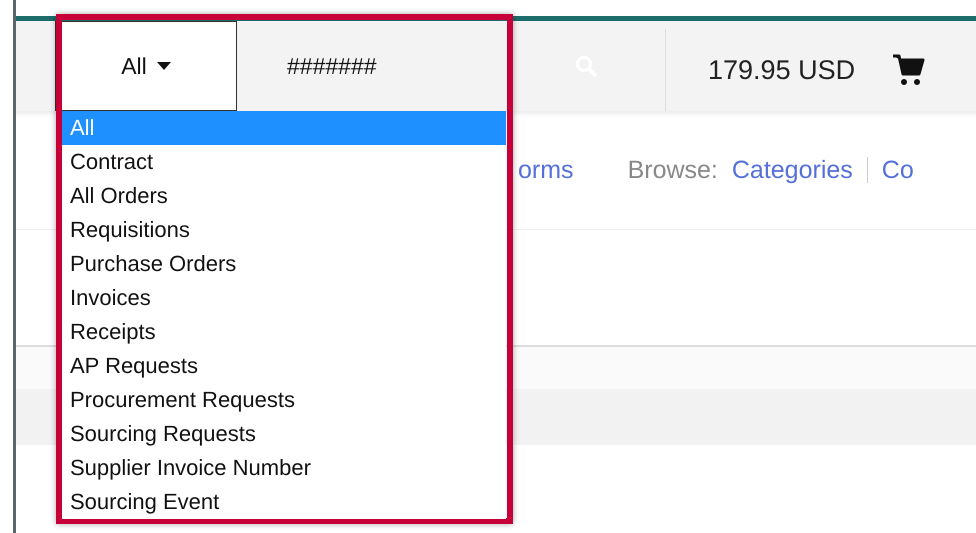 The width and height of the screenshot is (976, 533). I want to click on dropdown-option: Supplier Invoice Number, so click(284, 468).